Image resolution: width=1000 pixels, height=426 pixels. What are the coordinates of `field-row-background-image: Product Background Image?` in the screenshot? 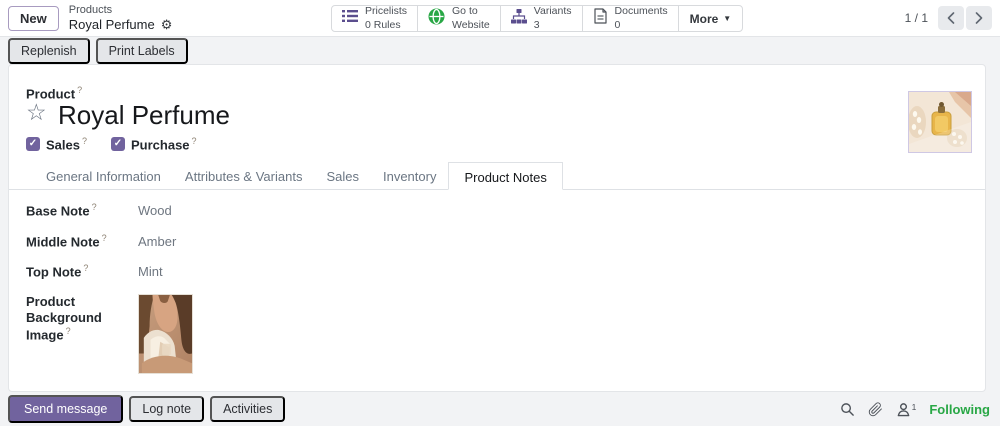 It's located at (109, 333).